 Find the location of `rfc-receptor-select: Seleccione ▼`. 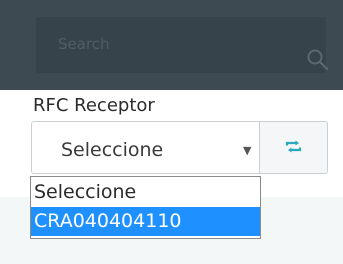

rfc-receptor-select: Seleccione ▼ is located at coordinates (145, 147).